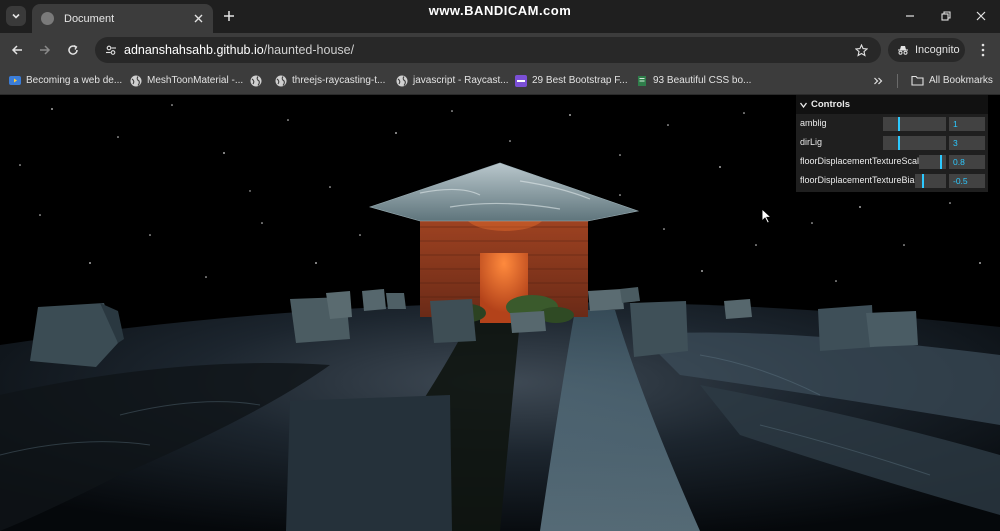 The height and width of the screenshot is (531, 1000). What do you see at coordinates (897, 81) in the screenshot?
I see `bookmarks-divider` at bounding box center [897, 81].